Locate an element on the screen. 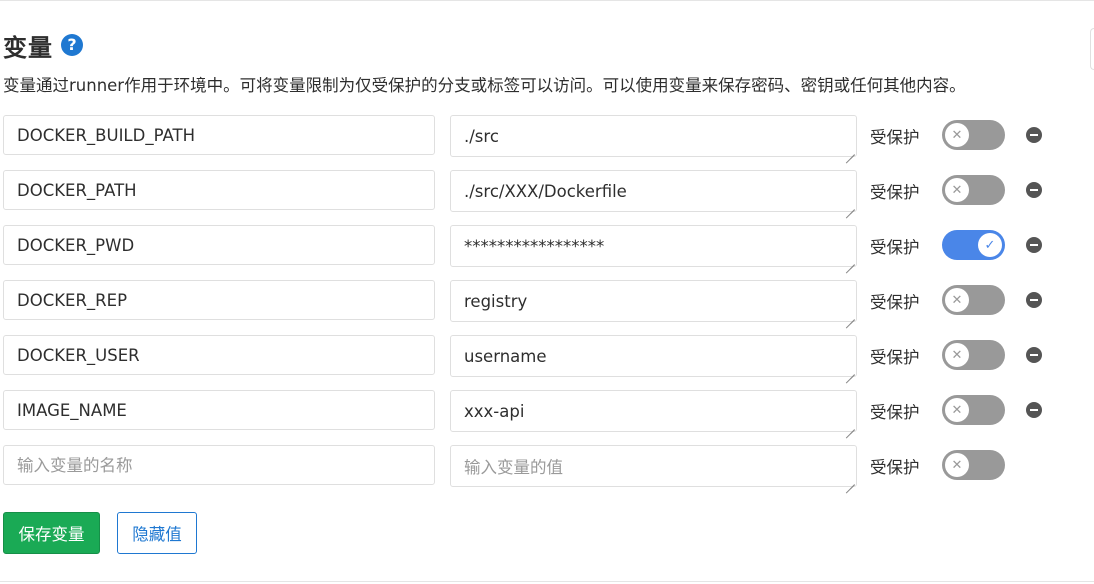 This screenshot has width=1094, height=584. check-icon: ✓ is located at coordinates (990, 245).